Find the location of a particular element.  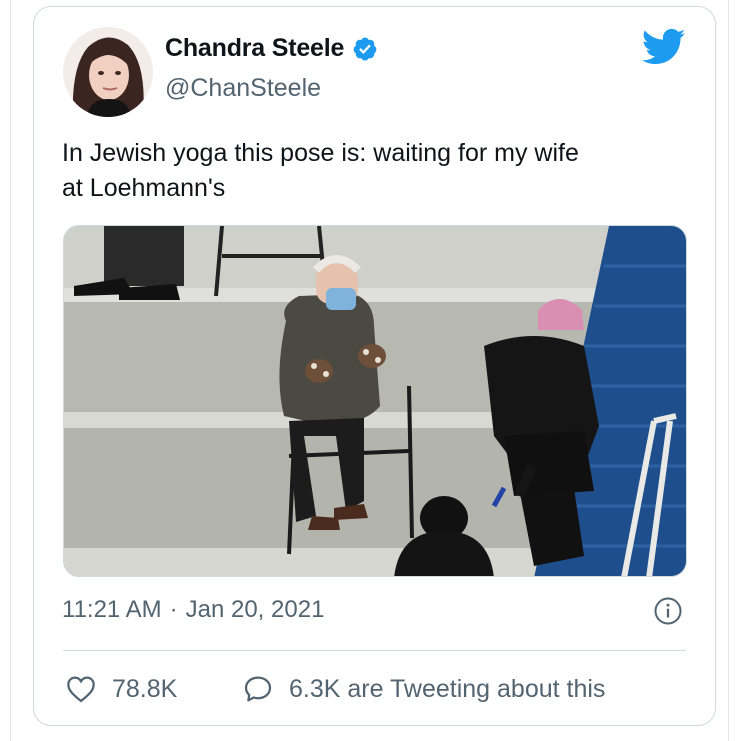

avatar is located at coordinates (108, 72).